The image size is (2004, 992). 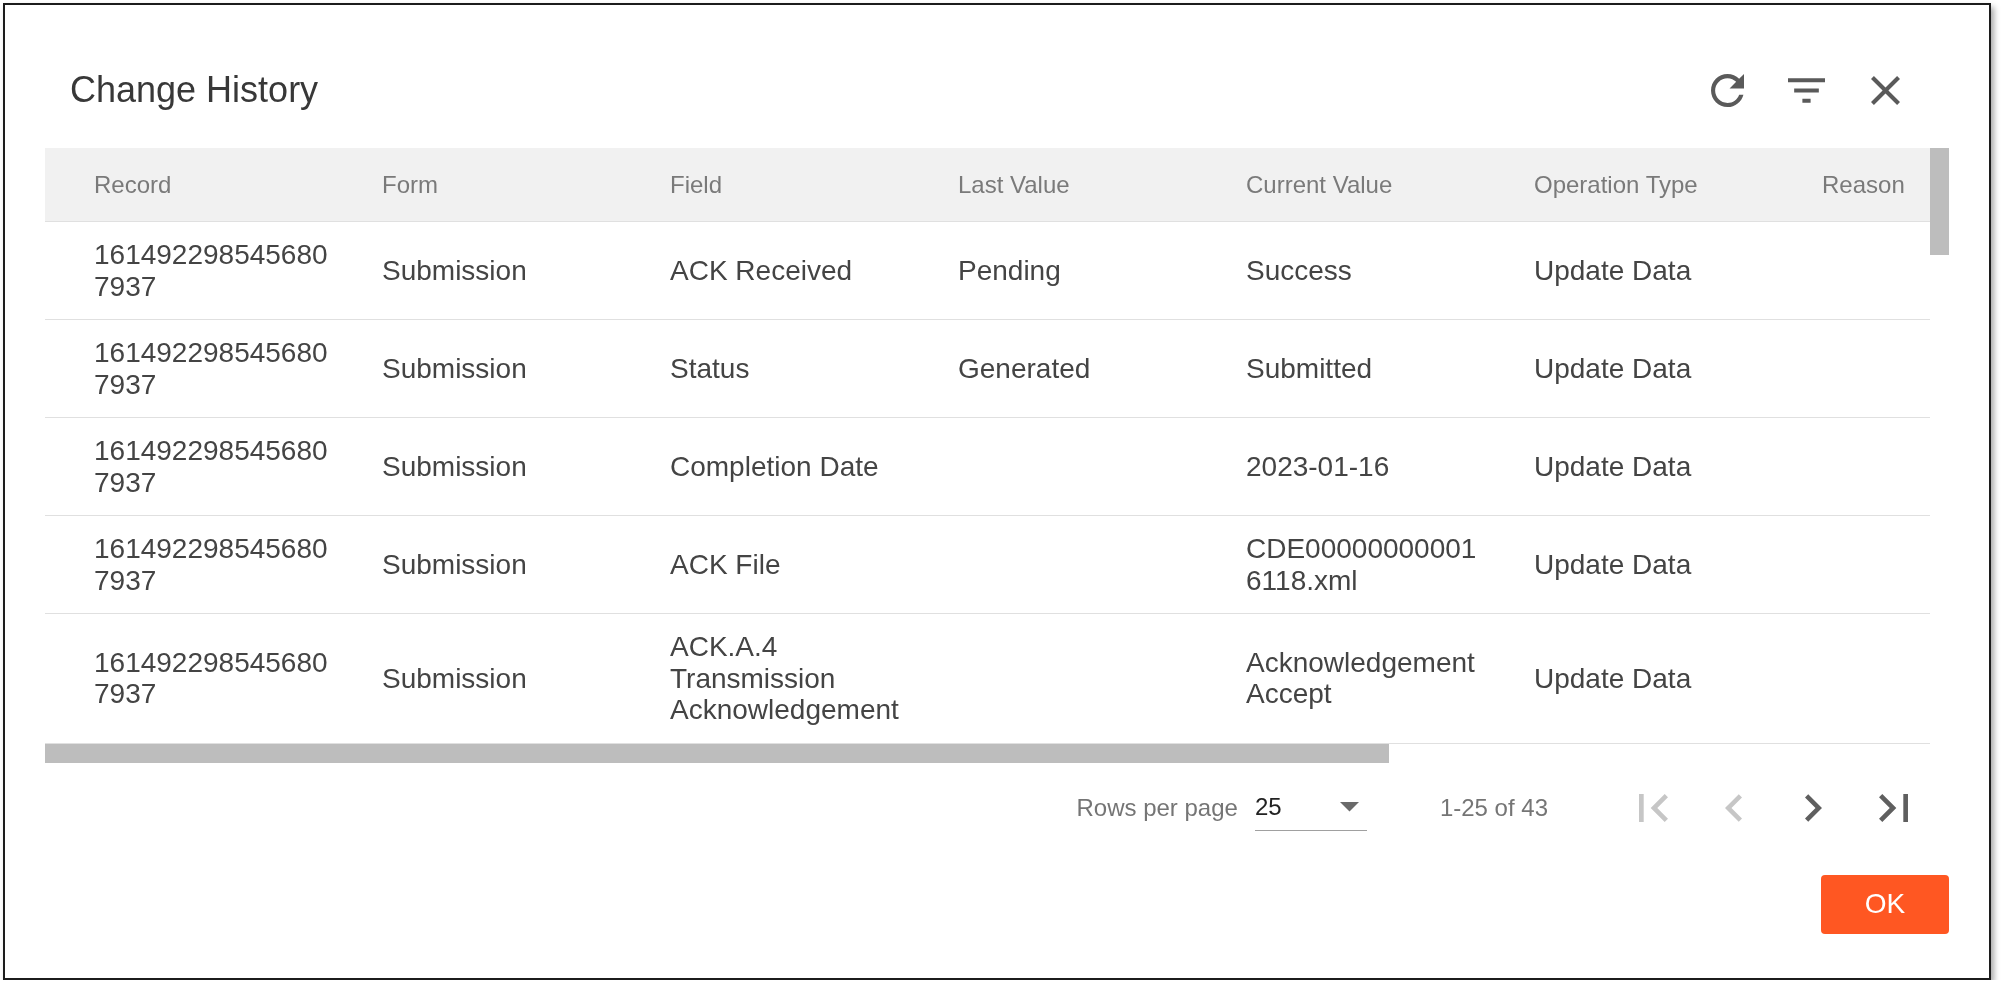 What do you see at coordinates (725, 564) in the screenshot?
I see `table-cell-text: ACK File` at bounding box center [725, 564].